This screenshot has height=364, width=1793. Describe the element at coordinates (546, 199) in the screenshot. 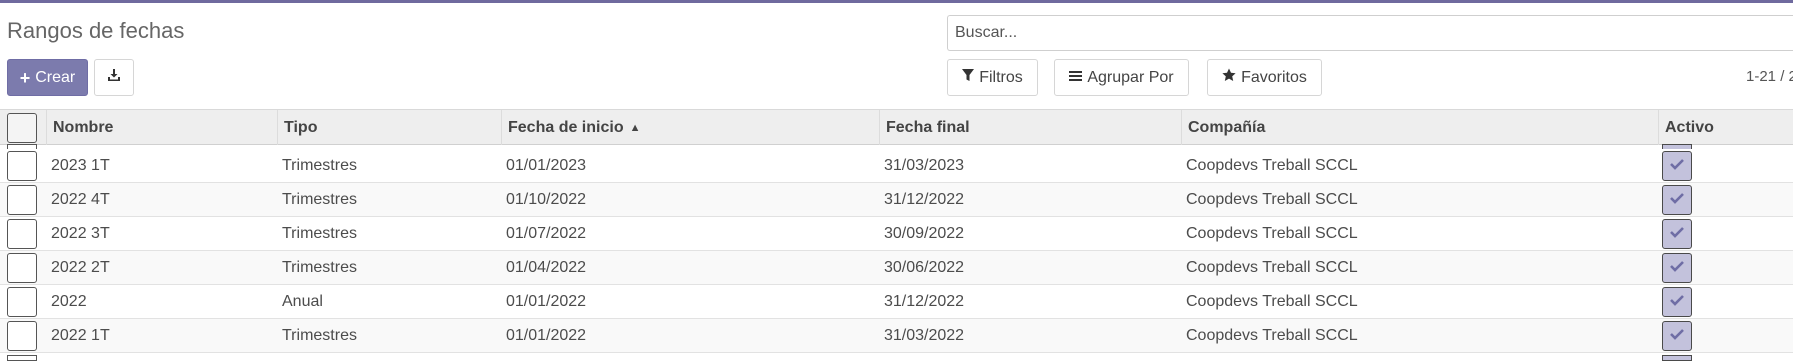

I see `cell-fecha-inicio: 01/10/2022` at that location.